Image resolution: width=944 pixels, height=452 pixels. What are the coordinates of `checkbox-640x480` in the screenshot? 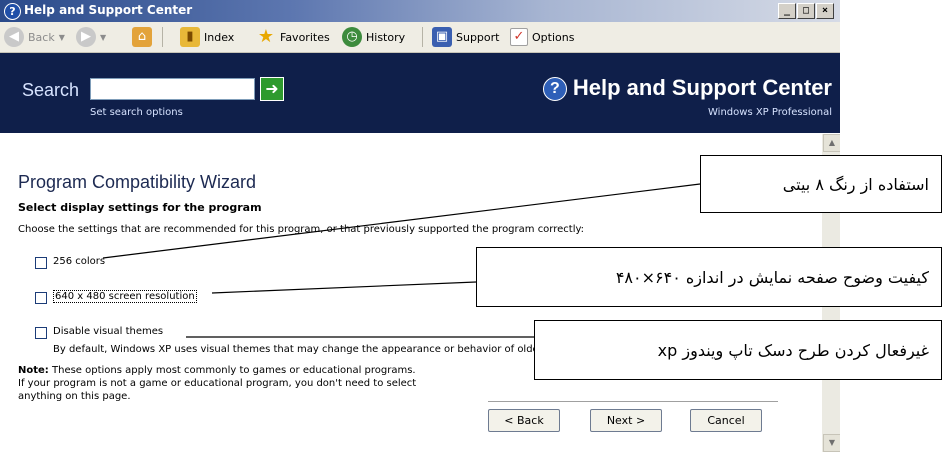 It's located at (41, 298).